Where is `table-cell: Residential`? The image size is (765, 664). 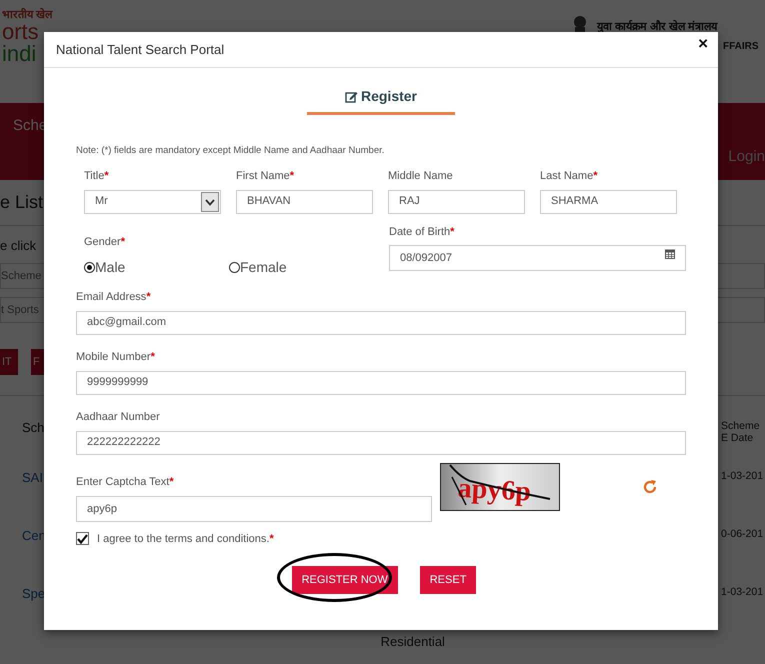 table-cell: Residential is located at coordinates (412, 641).